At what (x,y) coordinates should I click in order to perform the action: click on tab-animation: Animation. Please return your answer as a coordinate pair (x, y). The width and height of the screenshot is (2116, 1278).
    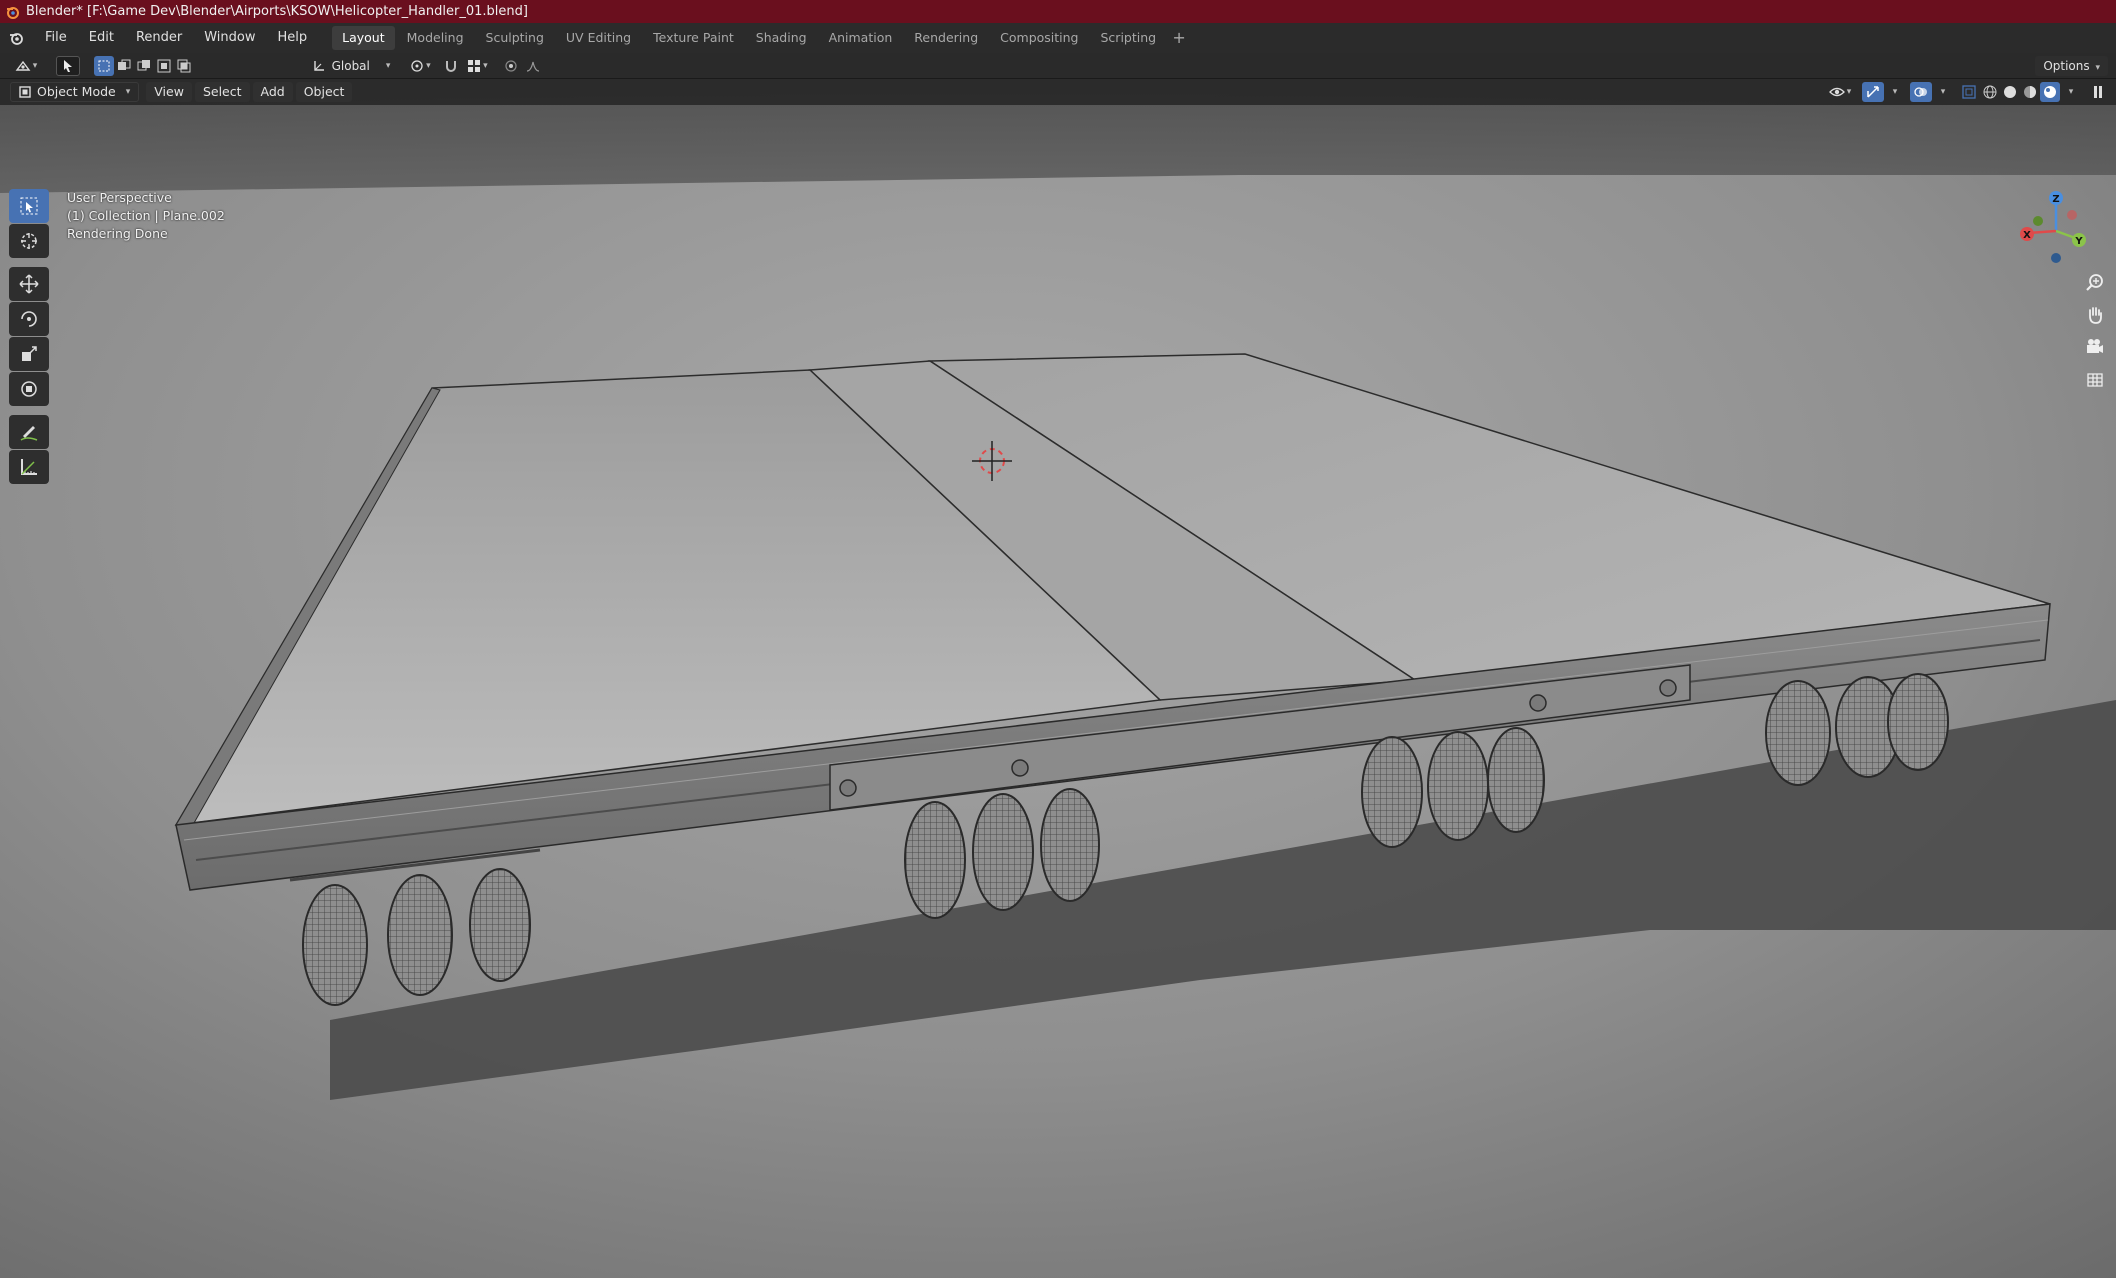
    Looking at the image, I should click on (861, 38).